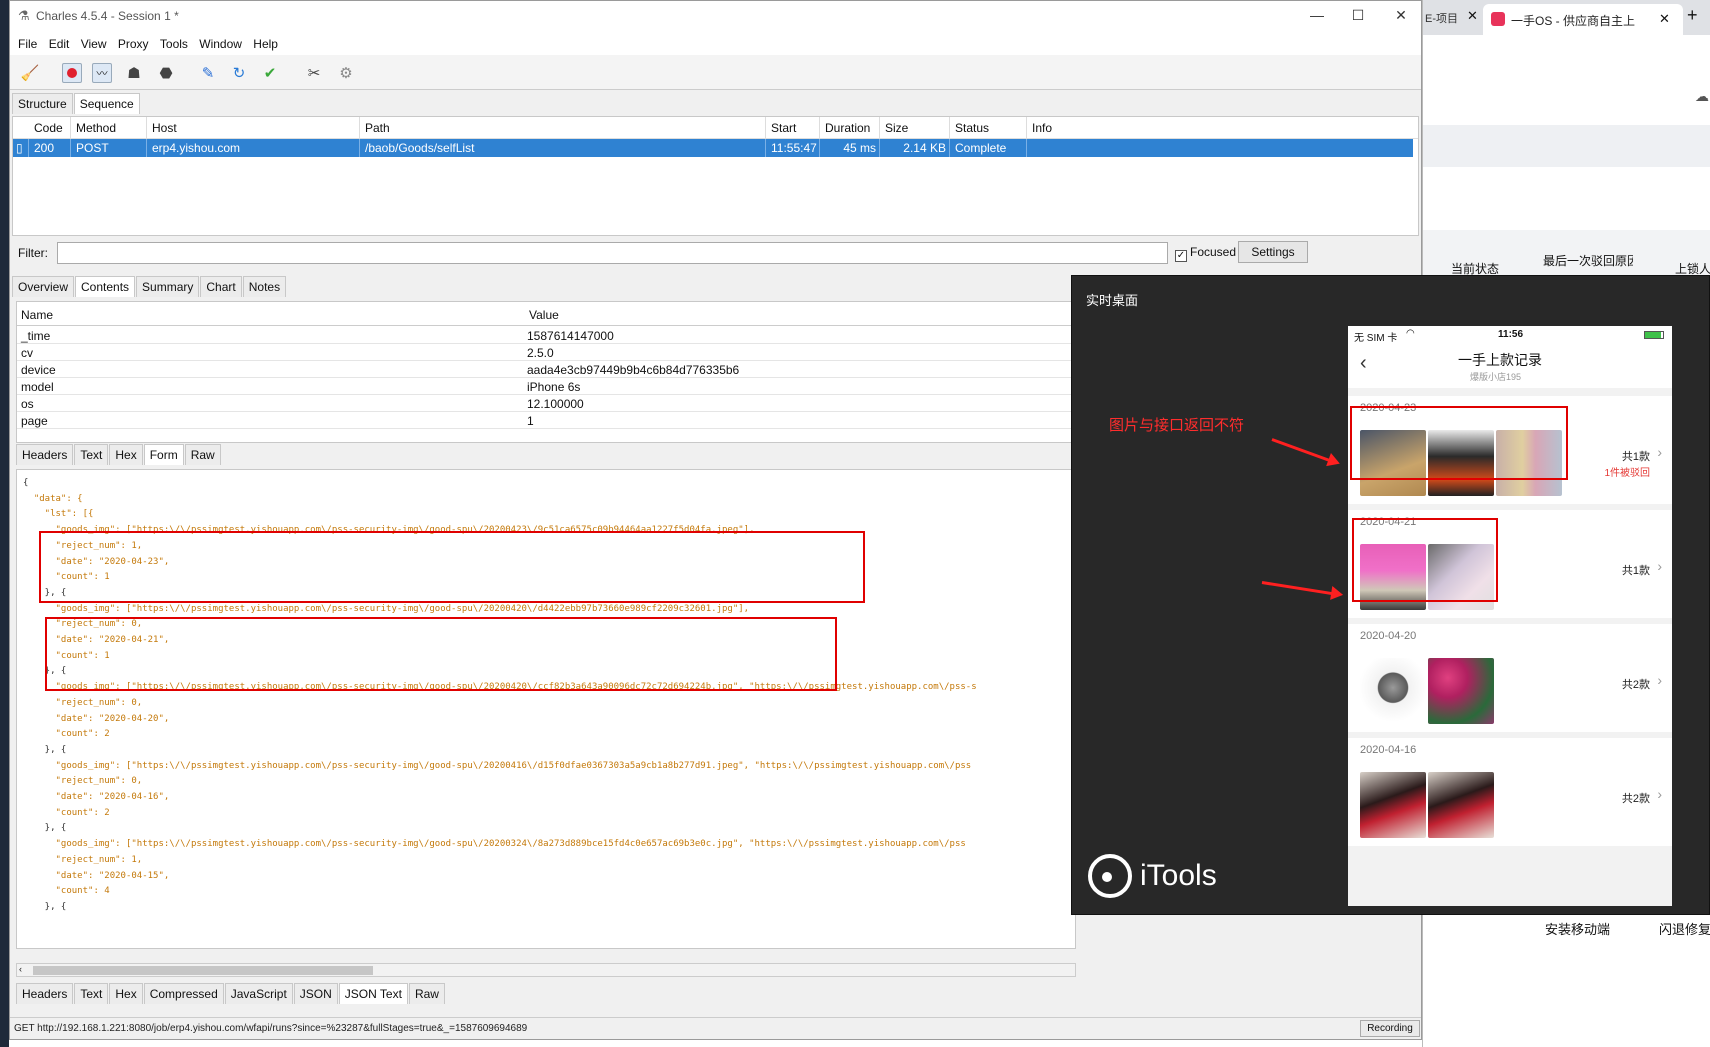 The image size is (1710, 1047). Describe the element at coordinates (915, 128) in the screenshot. I see `col-size: Size` at that location.